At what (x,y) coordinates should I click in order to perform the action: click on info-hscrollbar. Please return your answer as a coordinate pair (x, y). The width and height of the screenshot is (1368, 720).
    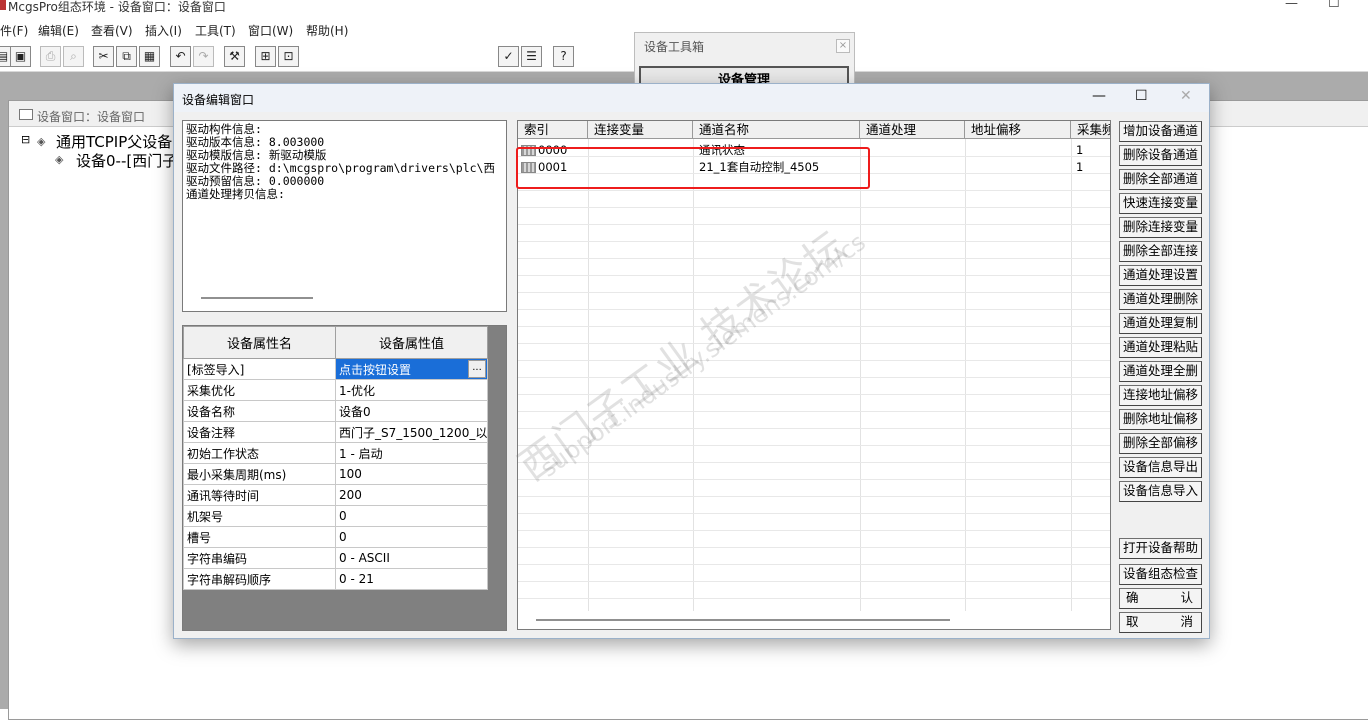
    Looking at the image, I should click on (257, 298).